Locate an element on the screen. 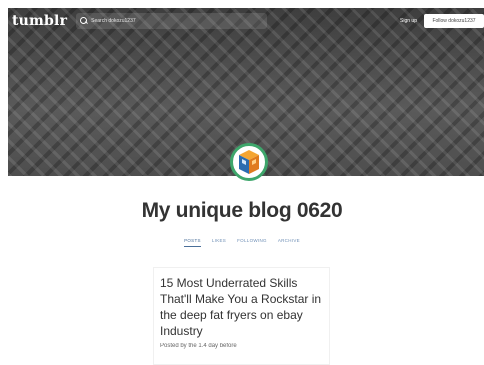  cube-avatar-icon is located at coordinates (249, 162).